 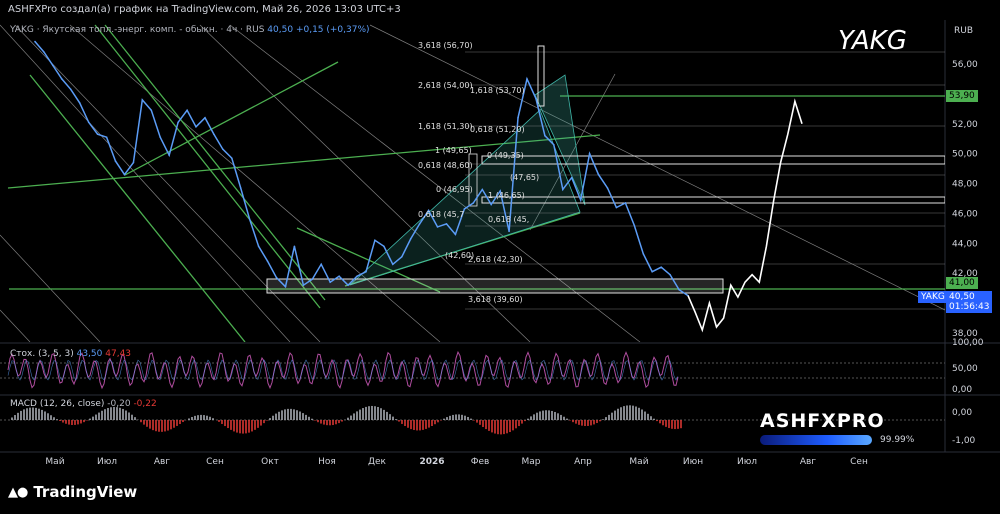 What do you see at coordinates (933, 297) in the screenshot?
I see `tag-current-symbol: YAKG` at bounding box center [933, 297].